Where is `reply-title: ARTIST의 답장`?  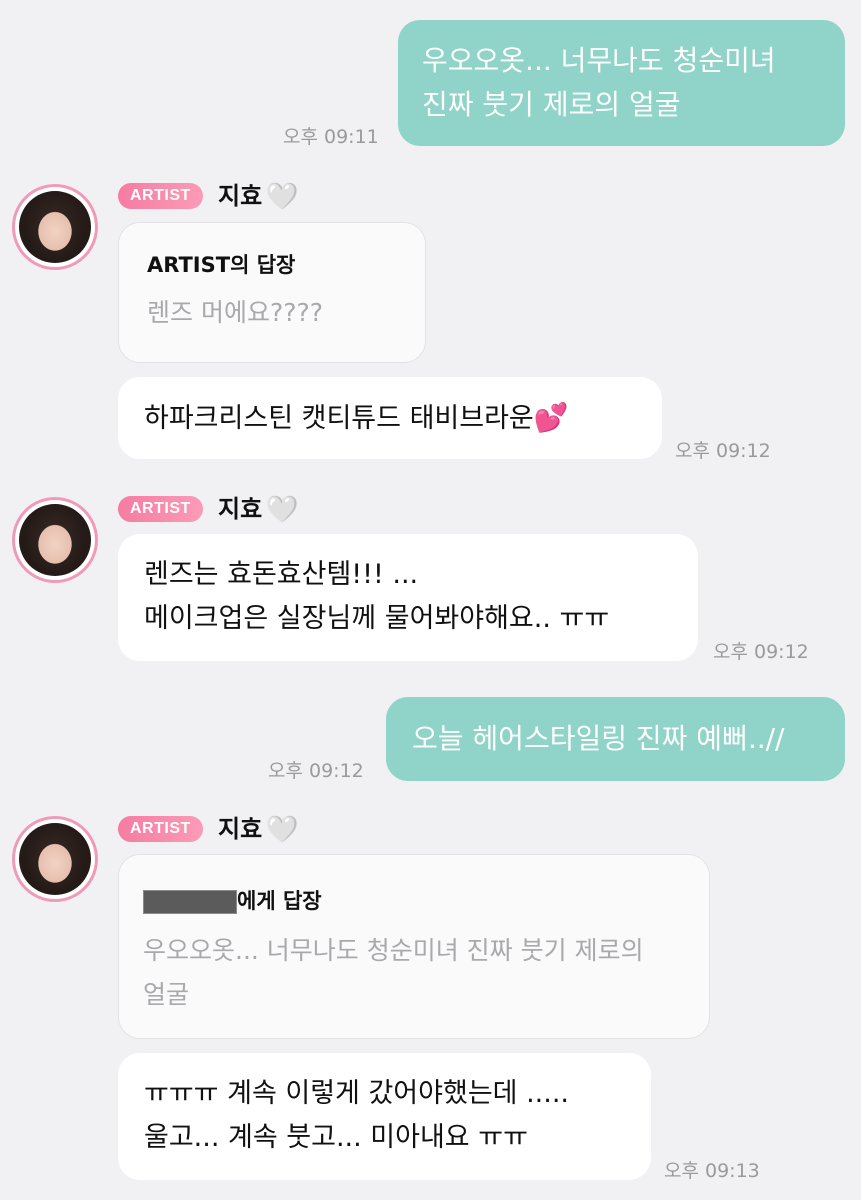
reply-title: ARTIST의 답장 is located at coordinates (221, 265).